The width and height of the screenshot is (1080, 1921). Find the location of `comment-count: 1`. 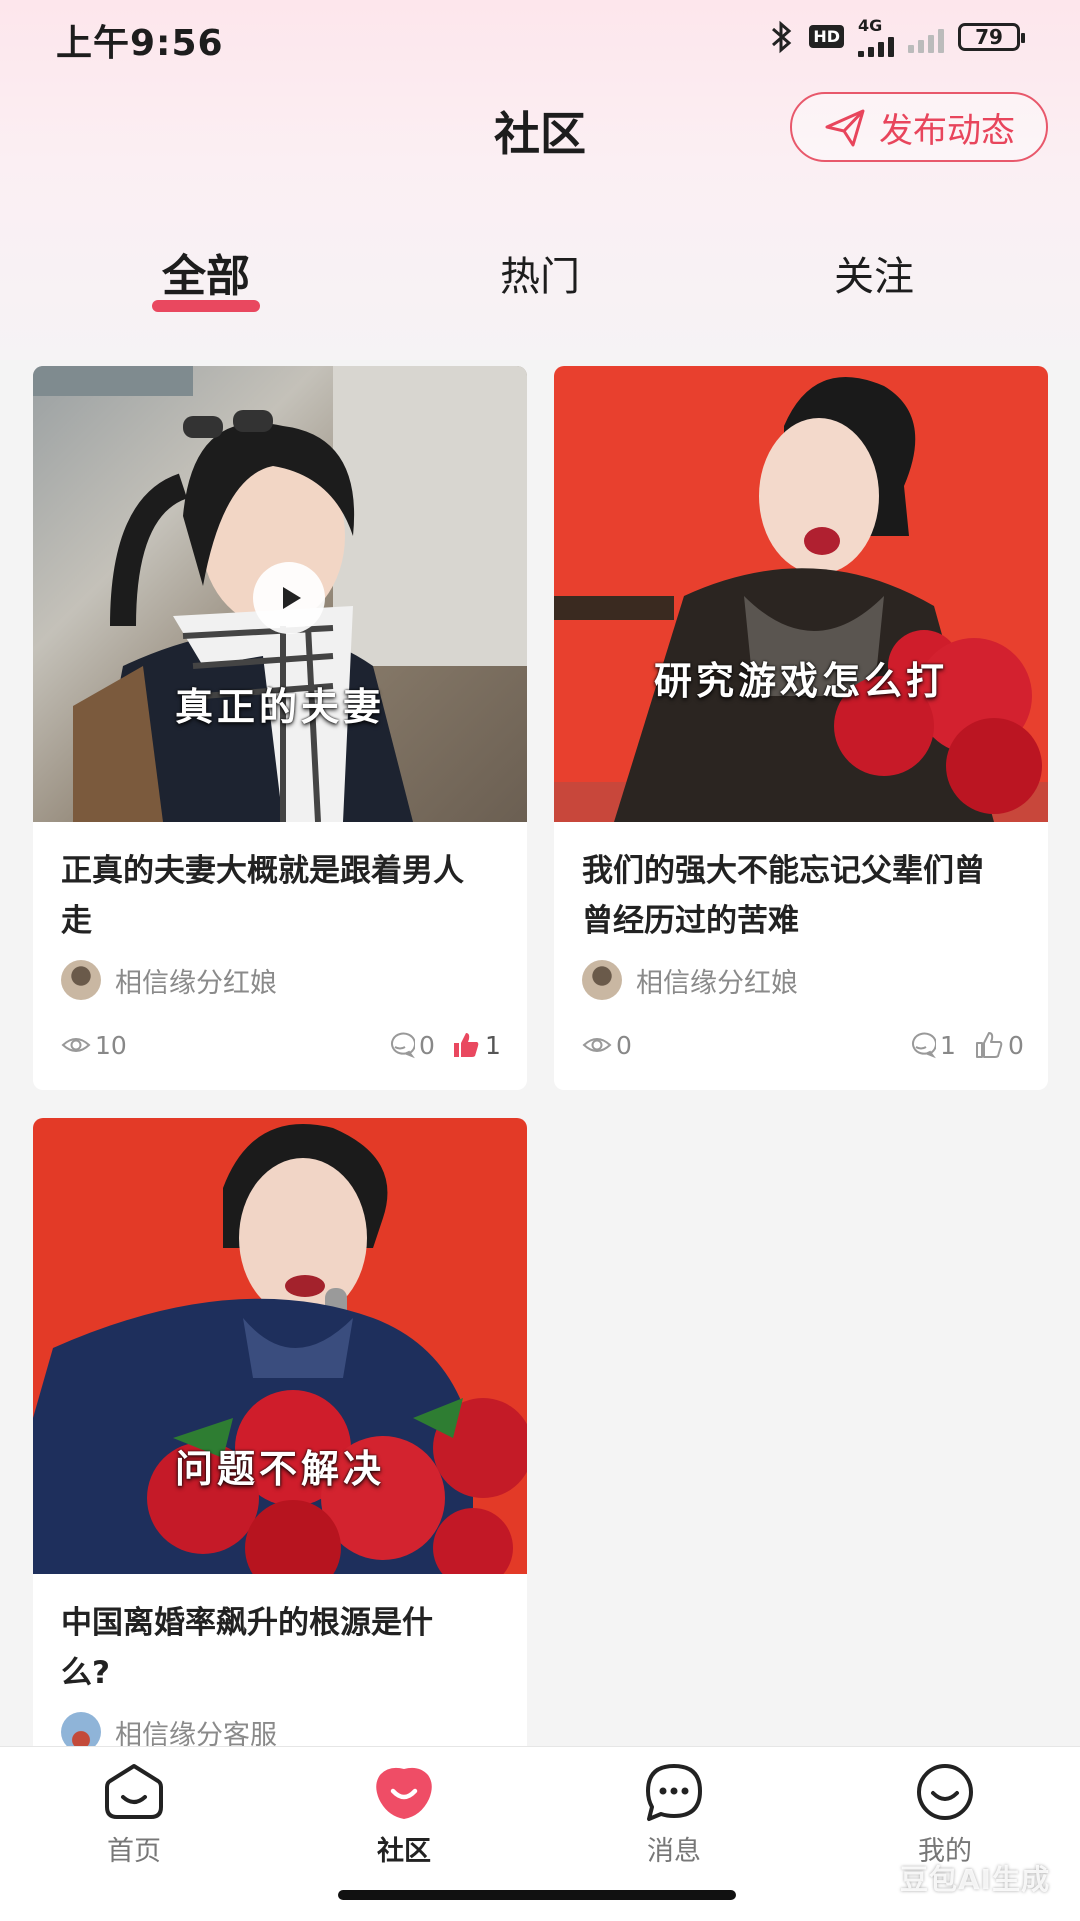

comment-count: 1 is located at coordinates (948, 1045).